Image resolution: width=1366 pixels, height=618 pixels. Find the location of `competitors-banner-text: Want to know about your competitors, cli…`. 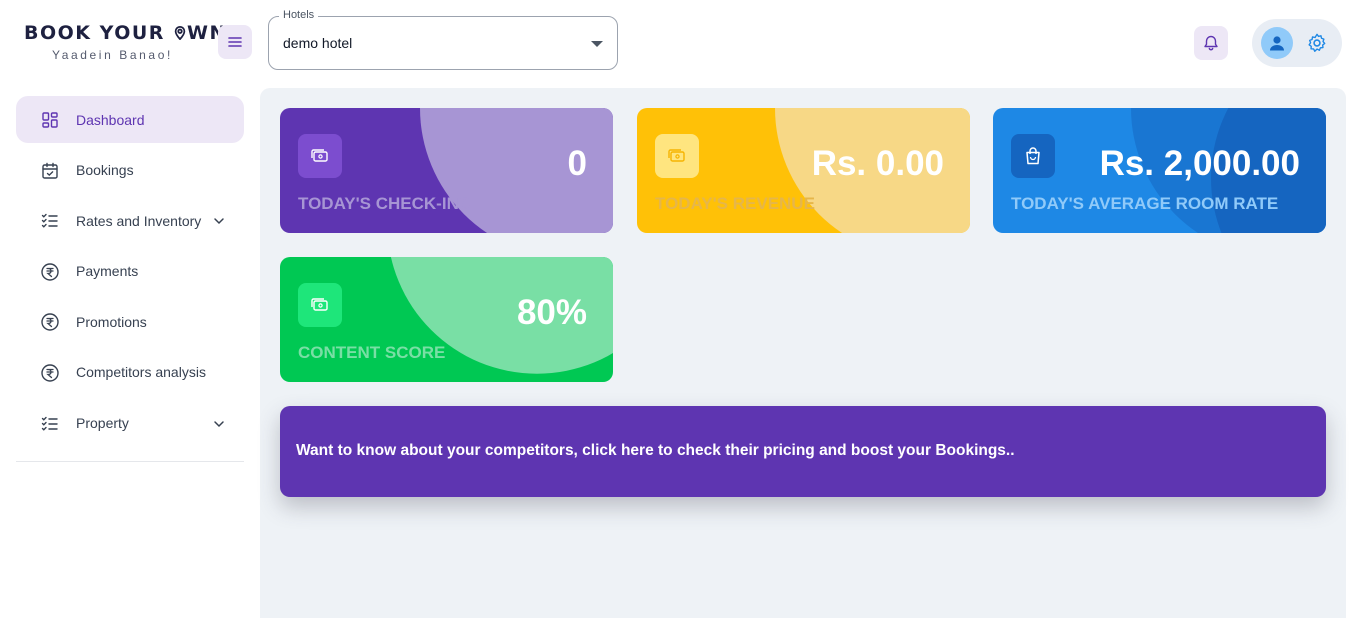

competitors-banner-text: Want to know about your competitors, cli… is located at coordinates (655, 450).